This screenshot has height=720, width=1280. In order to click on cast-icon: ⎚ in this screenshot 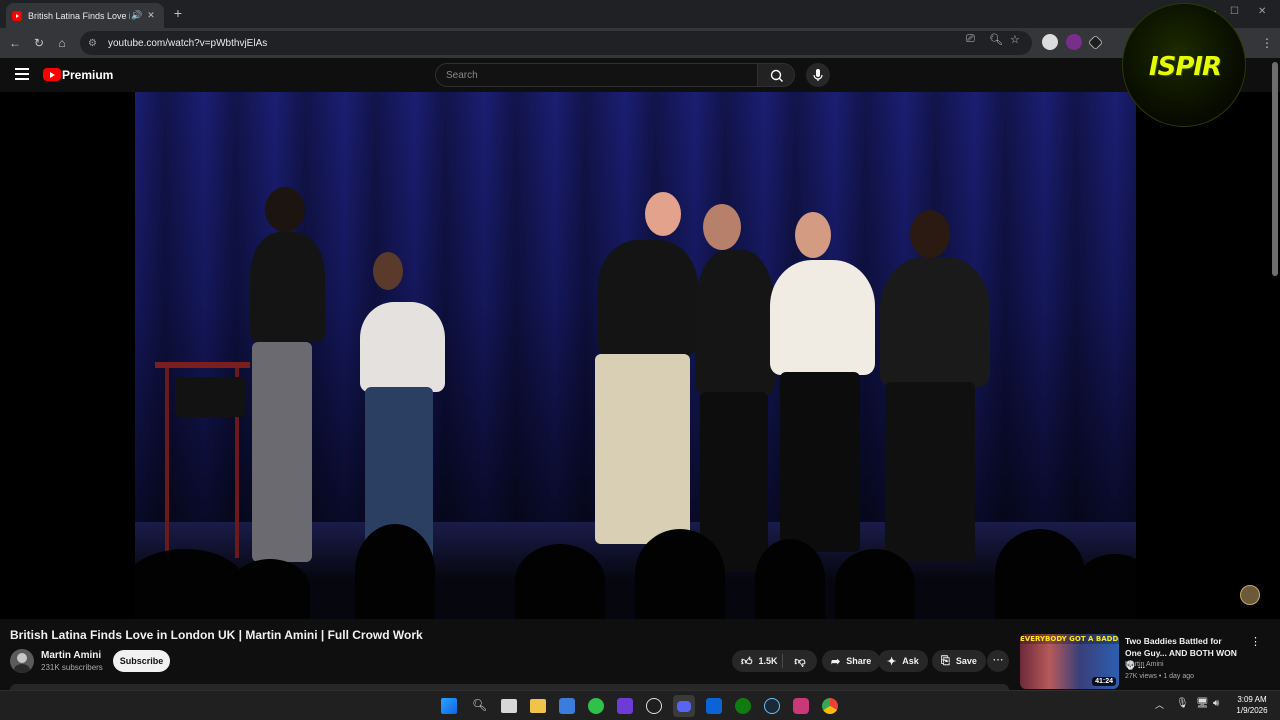, I will do `click(970, 39)`.